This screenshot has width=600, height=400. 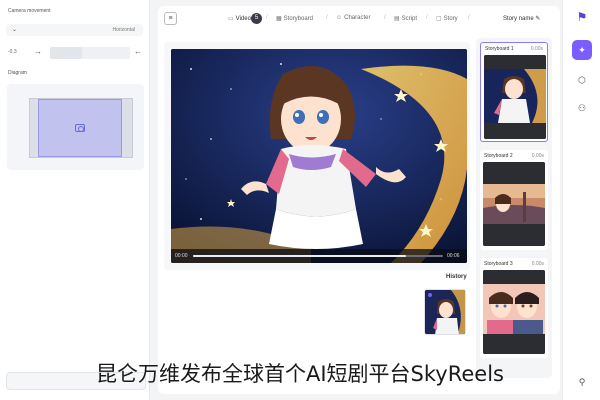 I want to click on logo-icon: ⚑, so click(x=582, y=17).